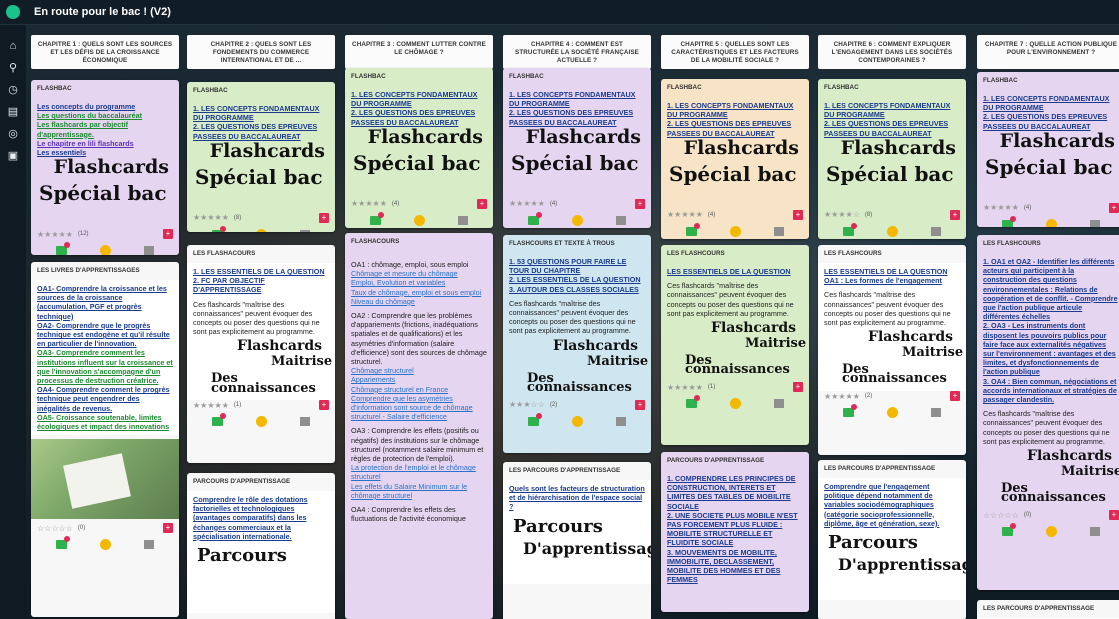  Describe the element at coordinates (735, 271) in the screenshot. I see `card-link: LES ESSENTIELS DE LA QUESTION` at that location.